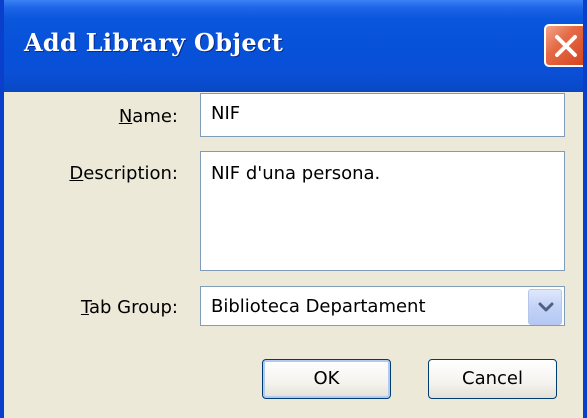  What do you see at coordinates (125, 116) in the screenshot?
I see `name-label-accel: N` at bounding box center [125, 116].